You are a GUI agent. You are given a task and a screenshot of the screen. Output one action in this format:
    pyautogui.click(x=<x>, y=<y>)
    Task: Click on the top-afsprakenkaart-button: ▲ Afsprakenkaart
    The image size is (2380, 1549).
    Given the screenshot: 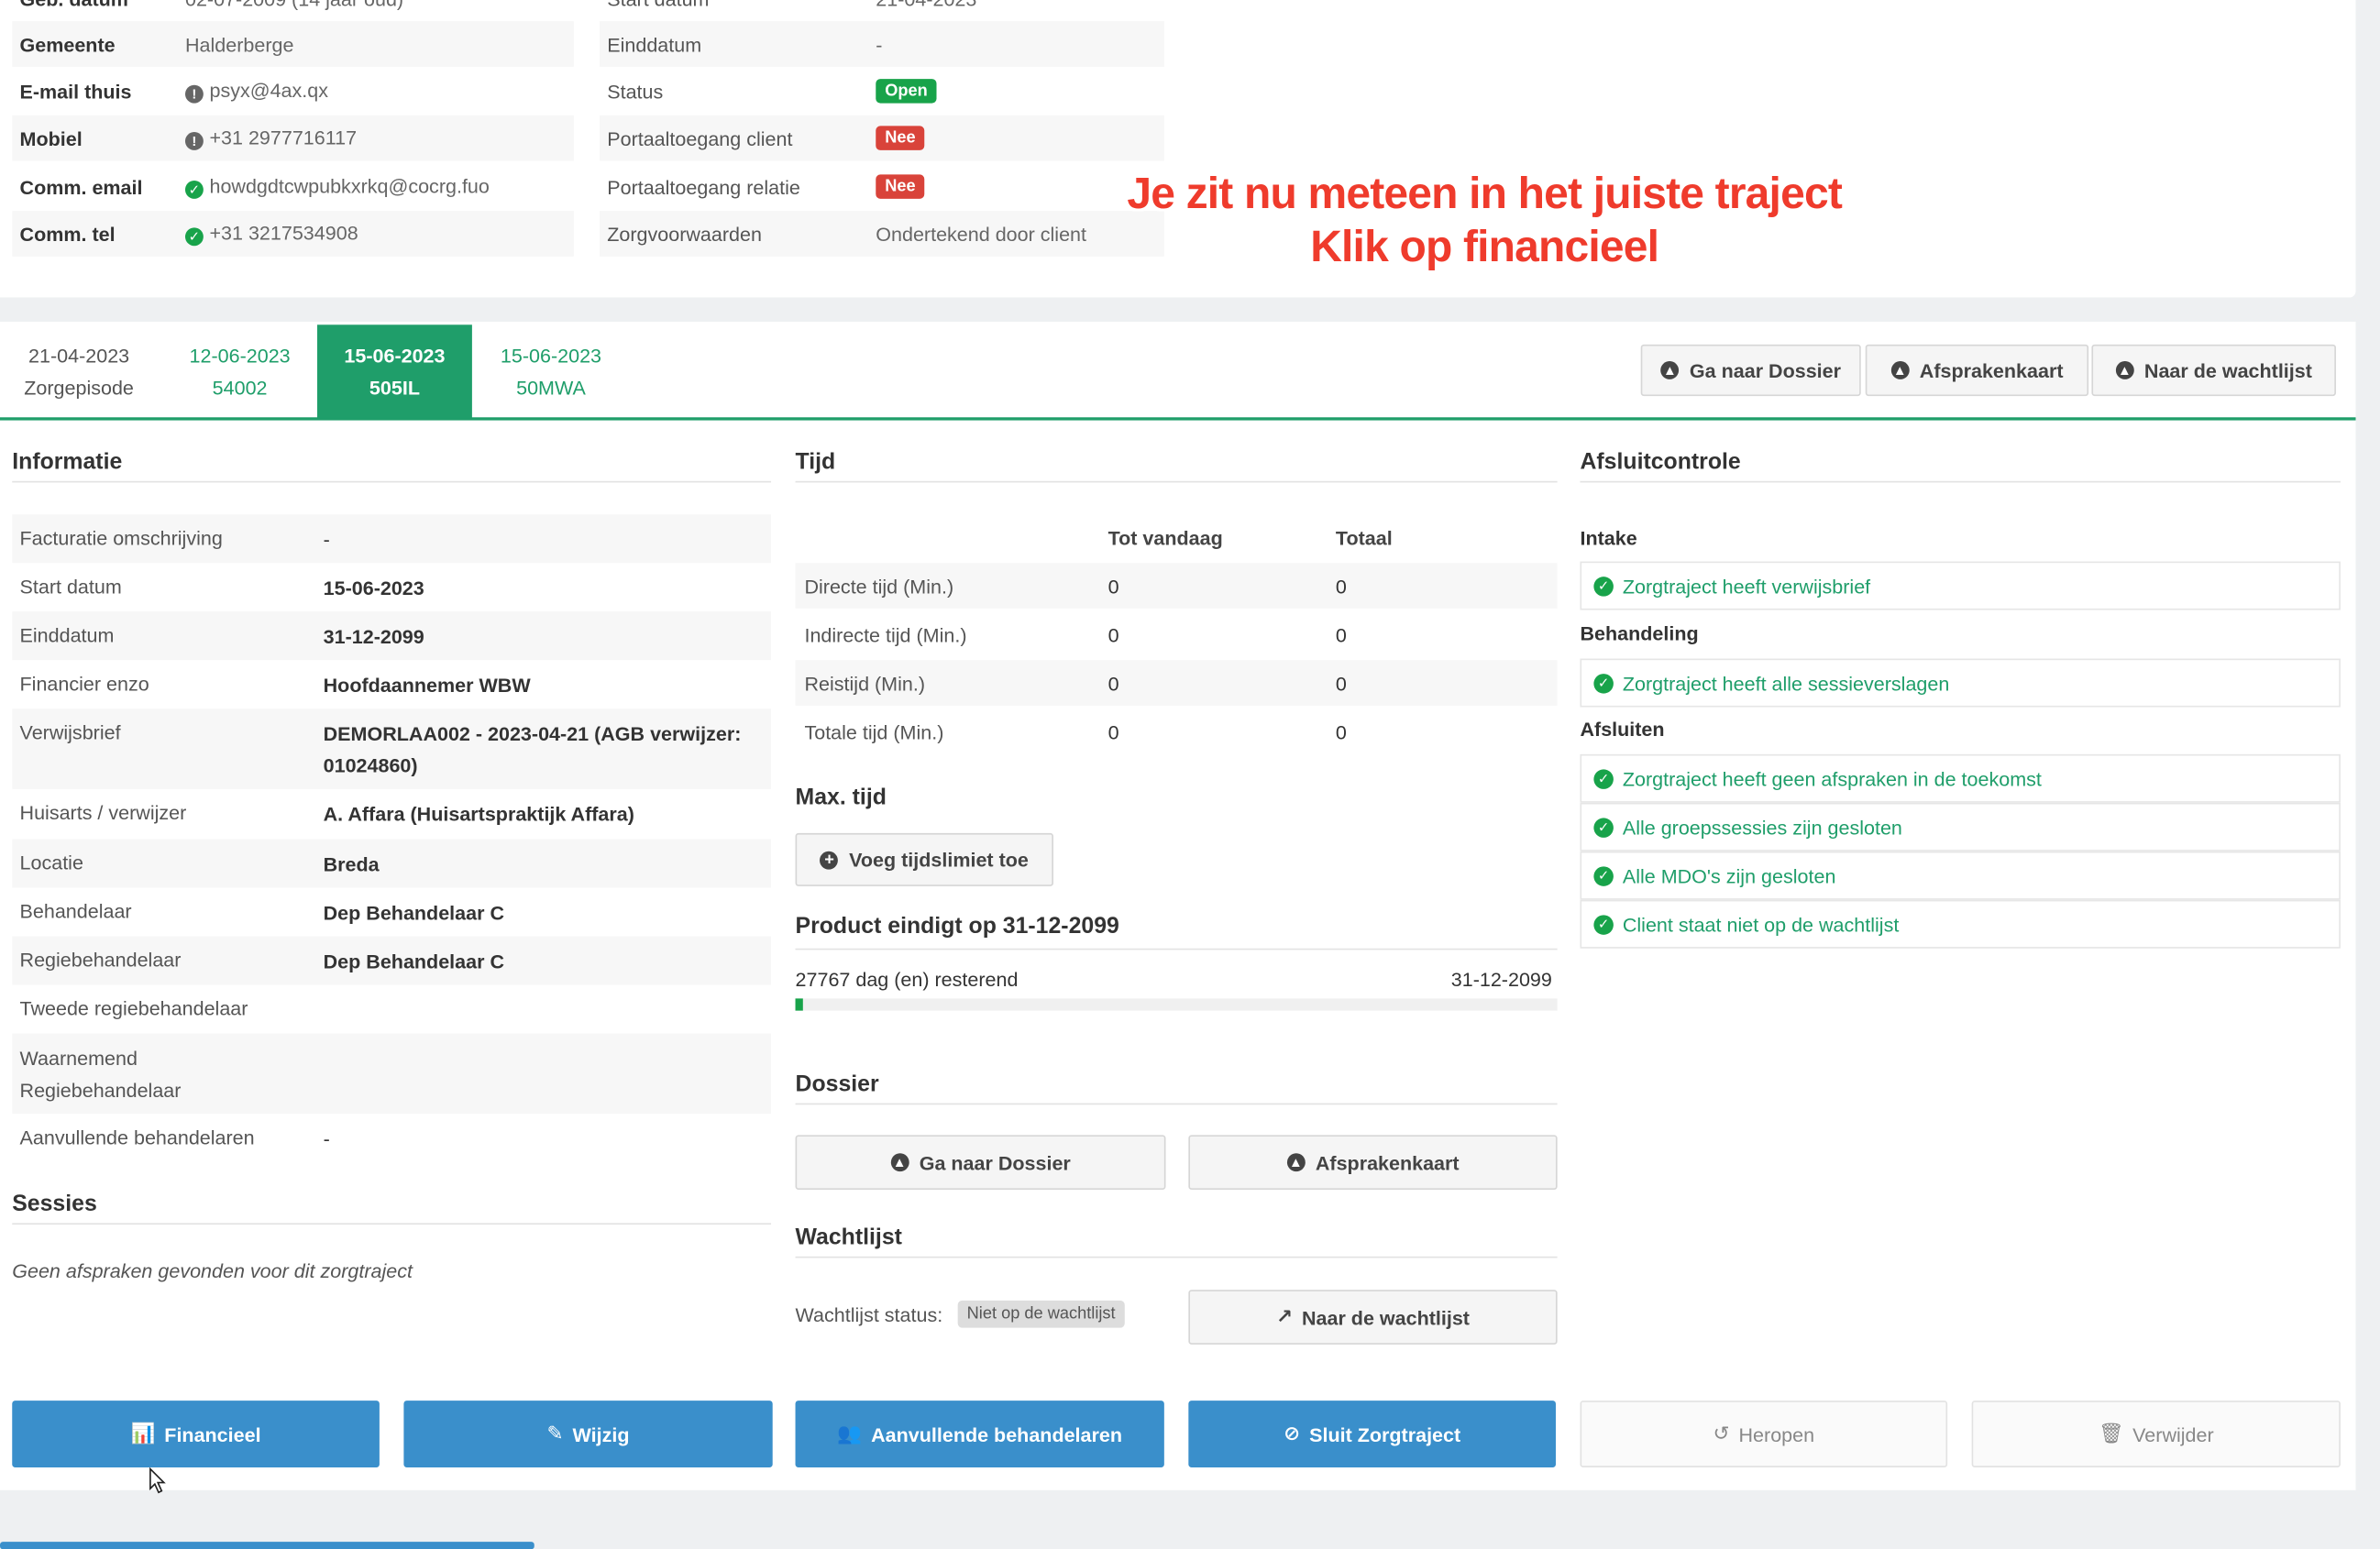 What is the action you would take?
    pyautogui.click(x=1977, y=370)
    